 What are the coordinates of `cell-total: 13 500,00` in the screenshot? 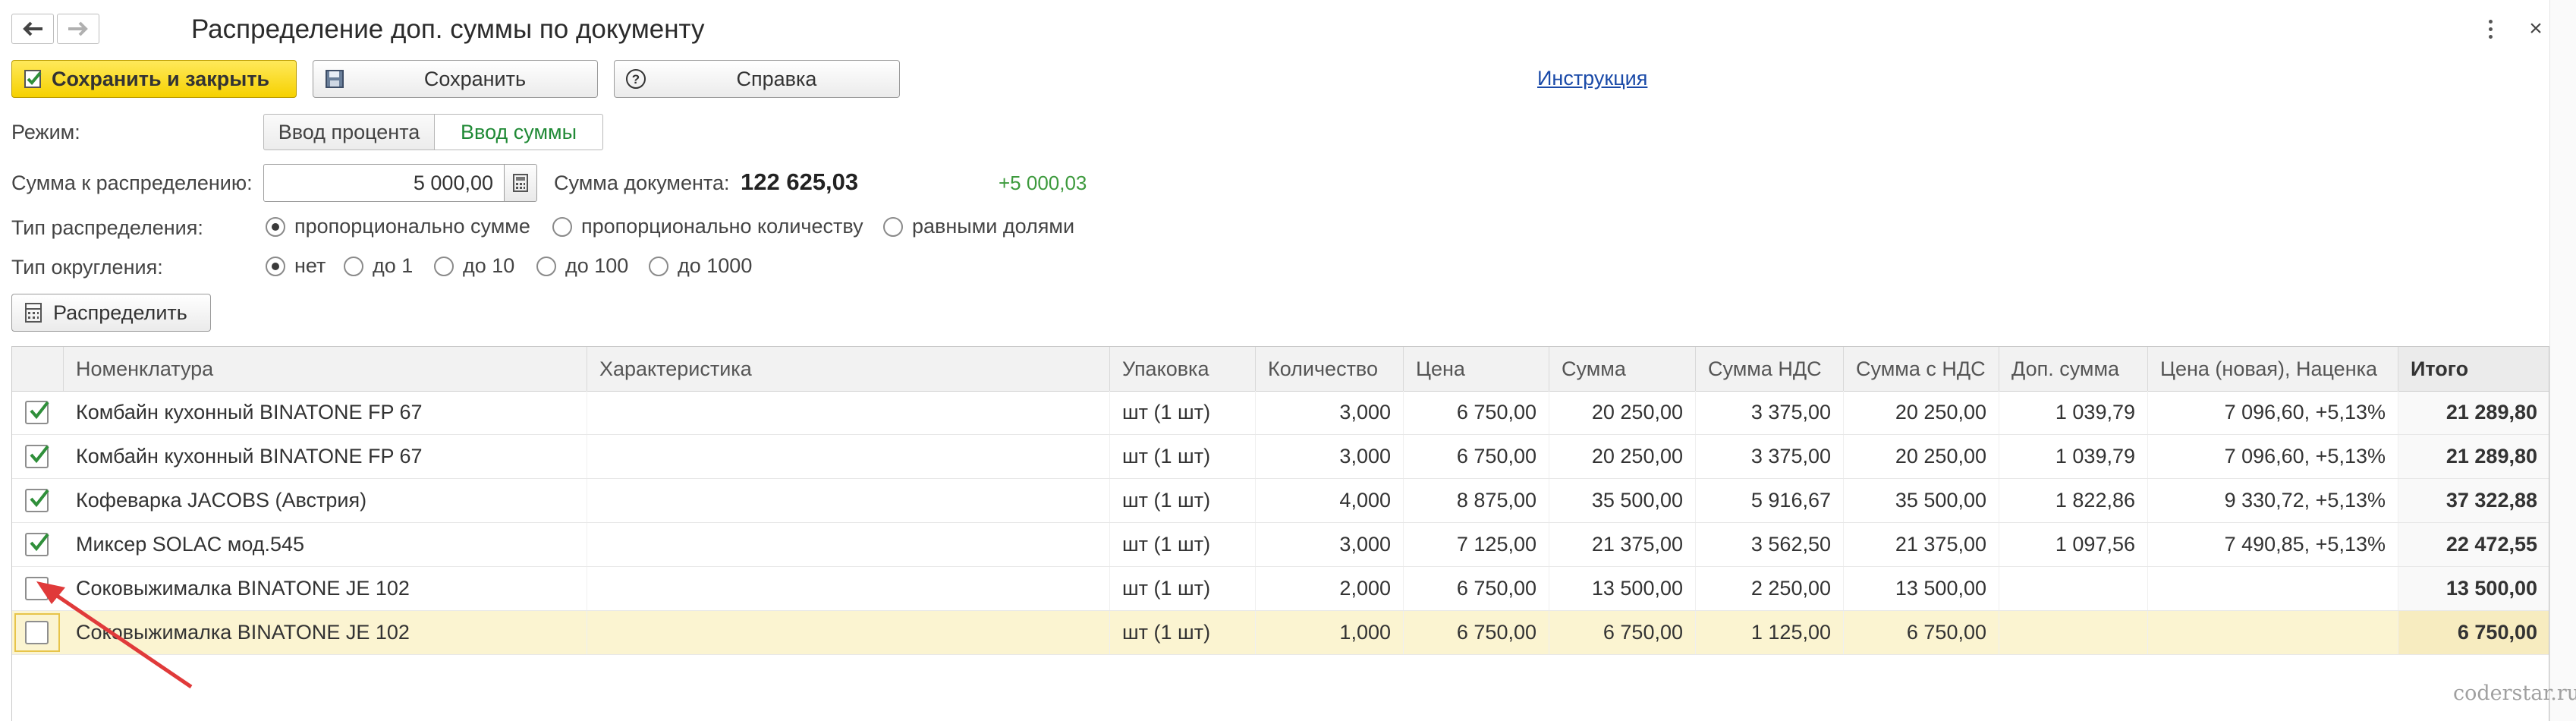 It's located at (2473, 588).